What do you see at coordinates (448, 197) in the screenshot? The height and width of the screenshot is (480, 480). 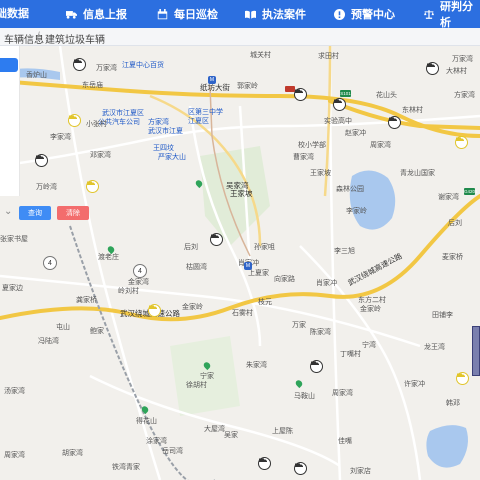 I see `map-label: 谢家湾` at bounding box center [448, 197].